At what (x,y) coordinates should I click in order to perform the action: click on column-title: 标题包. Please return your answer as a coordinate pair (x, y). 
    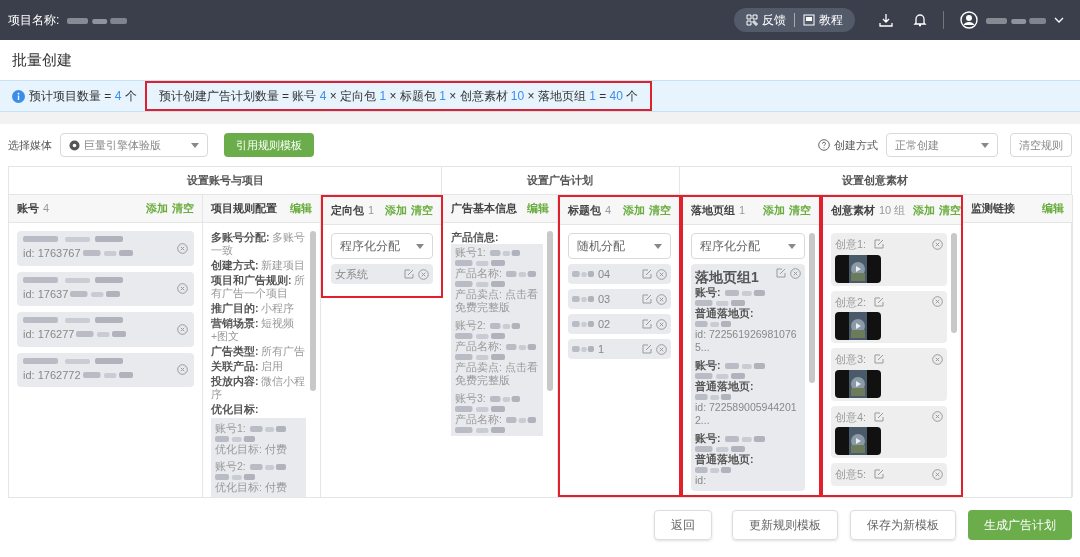
    Looking at the image, I should click on (584, 211).